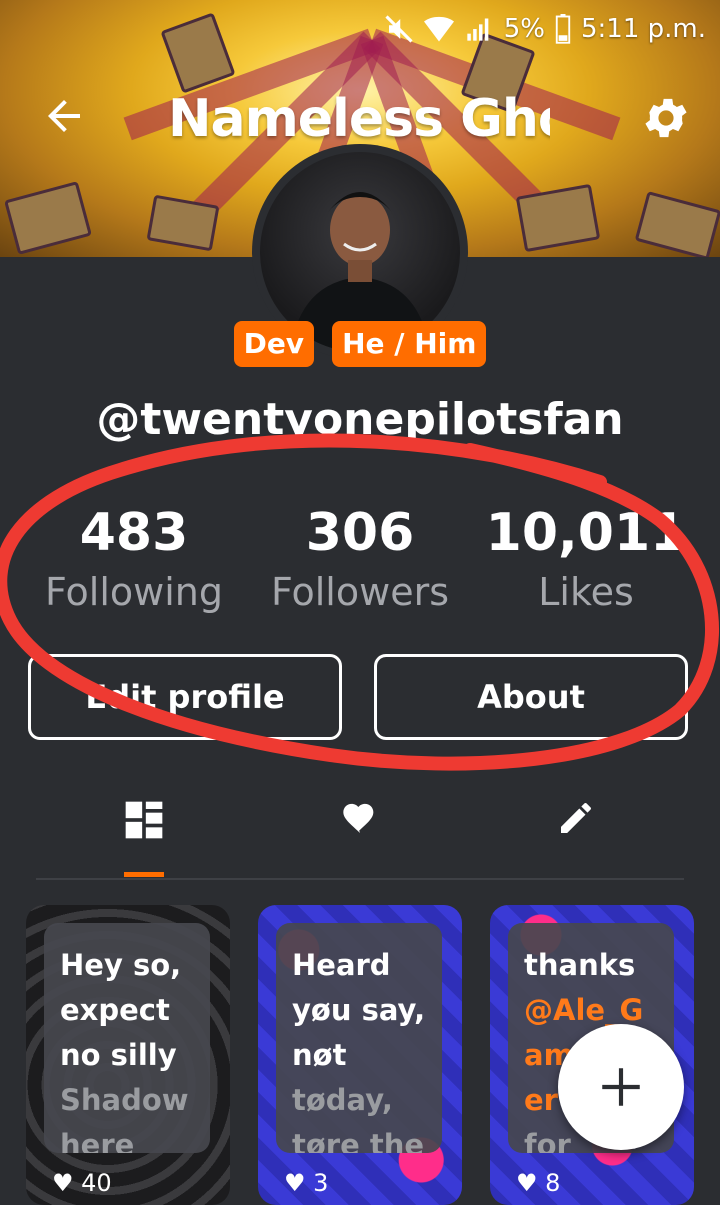  I want to click on post-line: nøt, so click(319, 1055).